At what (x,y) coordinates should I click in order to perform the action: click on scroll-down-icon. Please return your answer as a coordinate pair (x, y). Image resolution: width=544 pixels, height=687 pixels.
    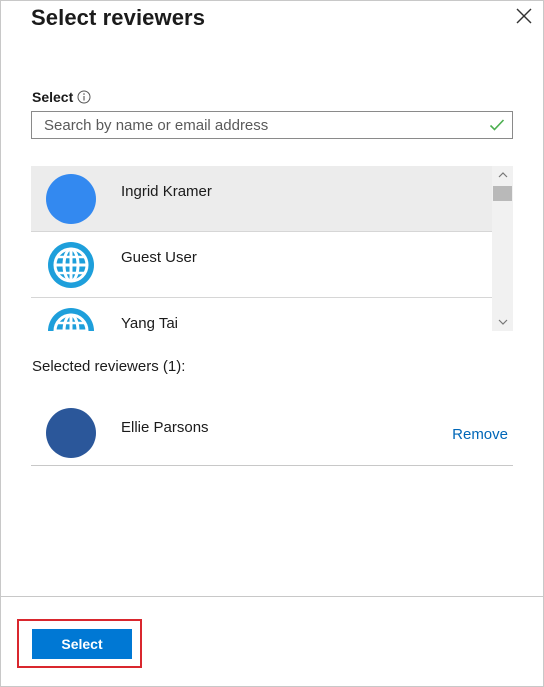
    Looking at the image, I should click on (502, 322).